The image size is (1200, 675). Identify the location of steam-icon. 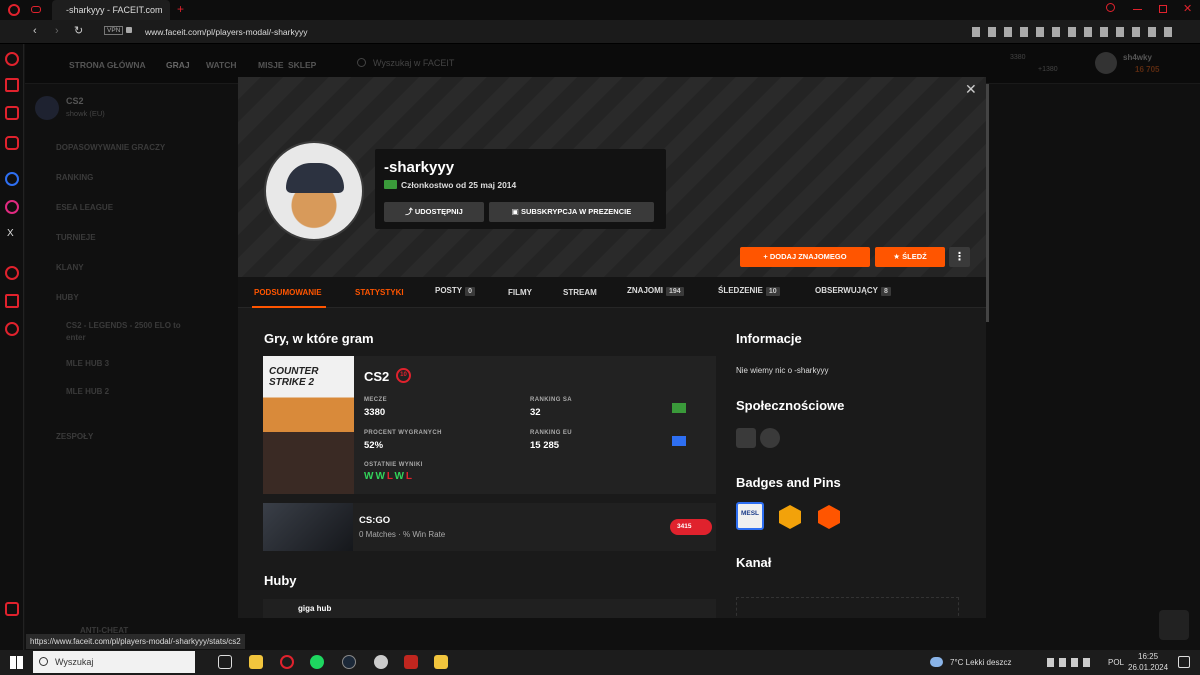
(770, 438).